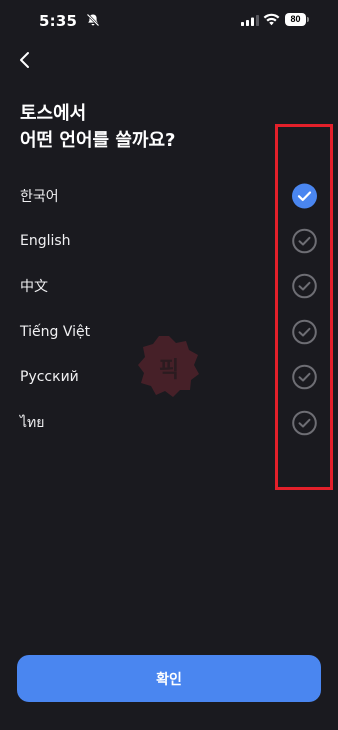  What do you see at coordinates (250, 20) in the screenshot?
I see `cellular-signal-icon` at bounding box center [250, 20].